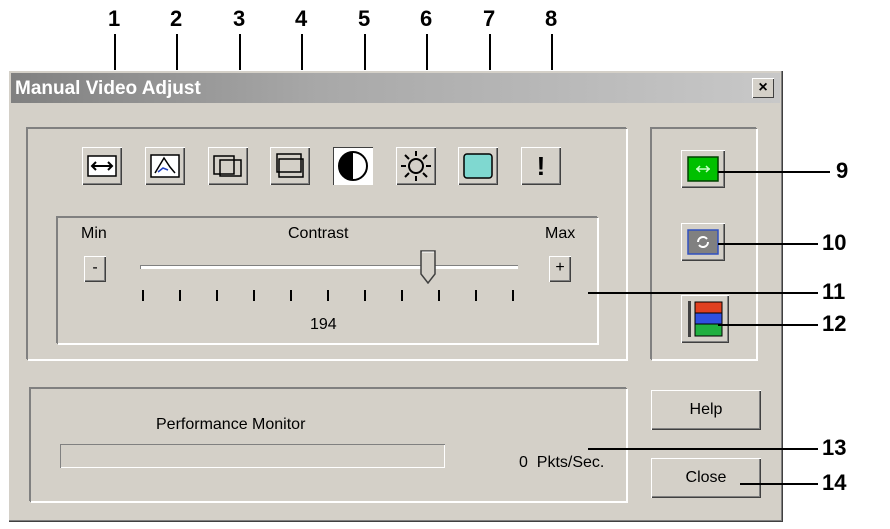 The height and width of the screenshot is (529, 890). What do you see at coordinates (489, 18) in the screenshot?
I see `callout-7: 7` at bounding box center [489, 18].